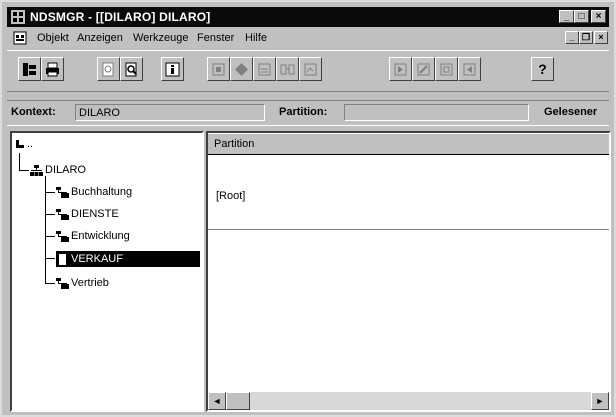  I want to click on tree-item-buchhaltung: Buchhaltung, so click(94, 192).